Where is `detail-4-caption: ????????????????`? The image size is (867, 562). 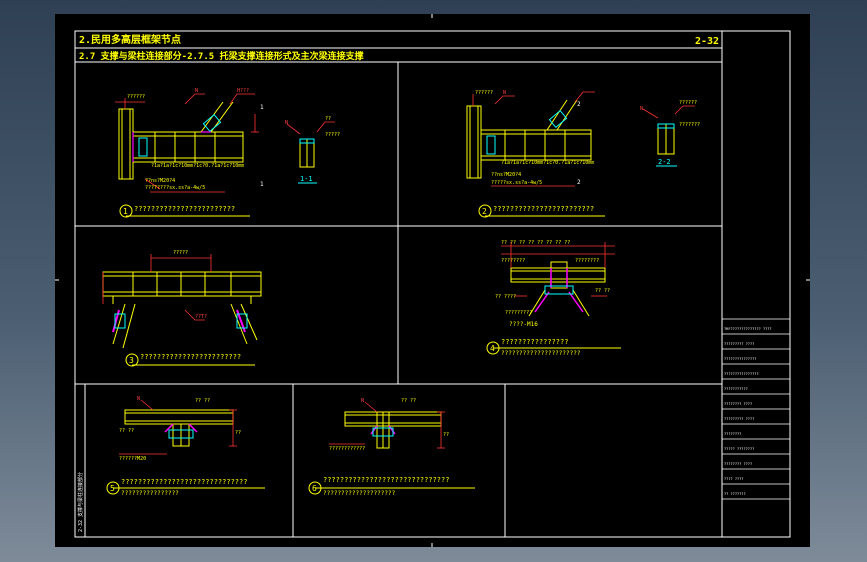 detail-4-caption: ???????????????? is located at coordinates (534, 342).